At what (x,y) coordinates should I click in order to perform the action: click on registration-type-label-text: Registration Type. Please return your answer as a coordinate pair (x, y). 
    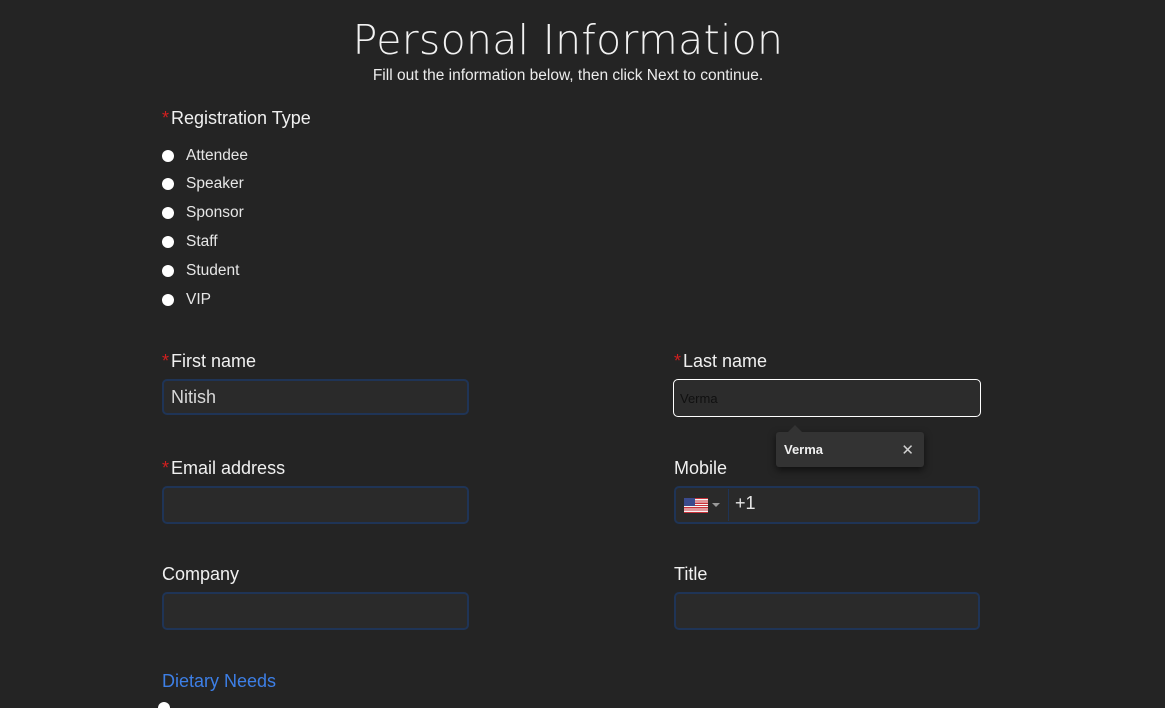
    Looking at the image, I should click on (241, 118).